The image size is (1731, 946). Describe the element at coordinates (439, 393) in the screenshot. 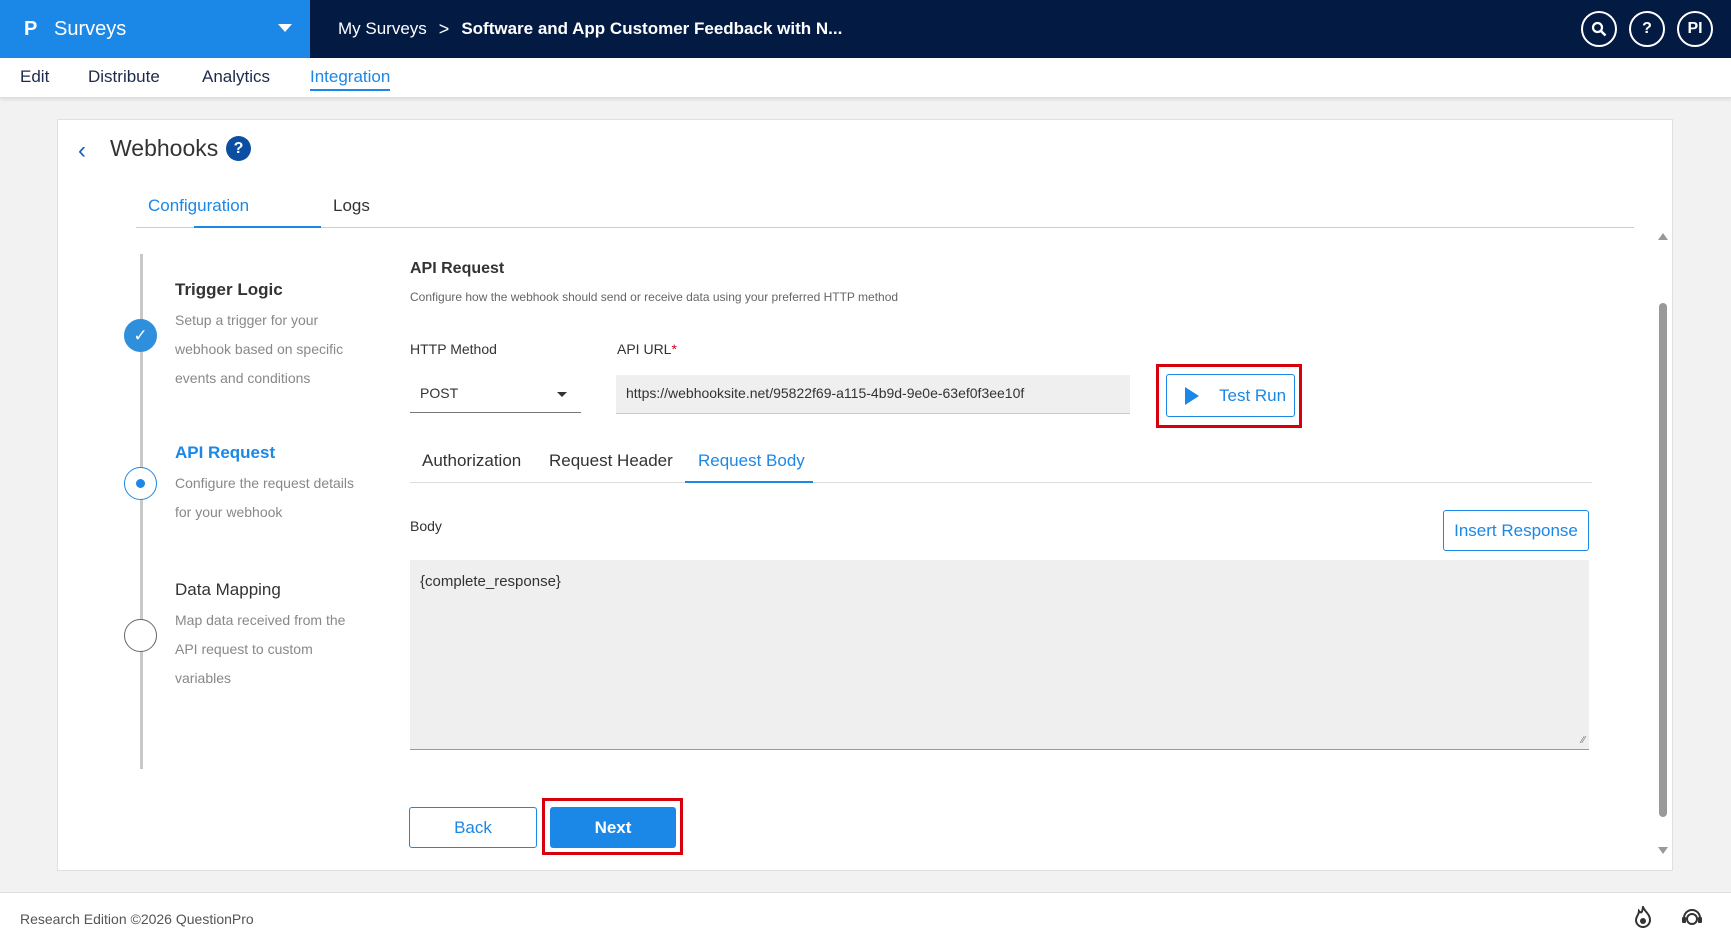

I see `http-method-value: POST` at that location.